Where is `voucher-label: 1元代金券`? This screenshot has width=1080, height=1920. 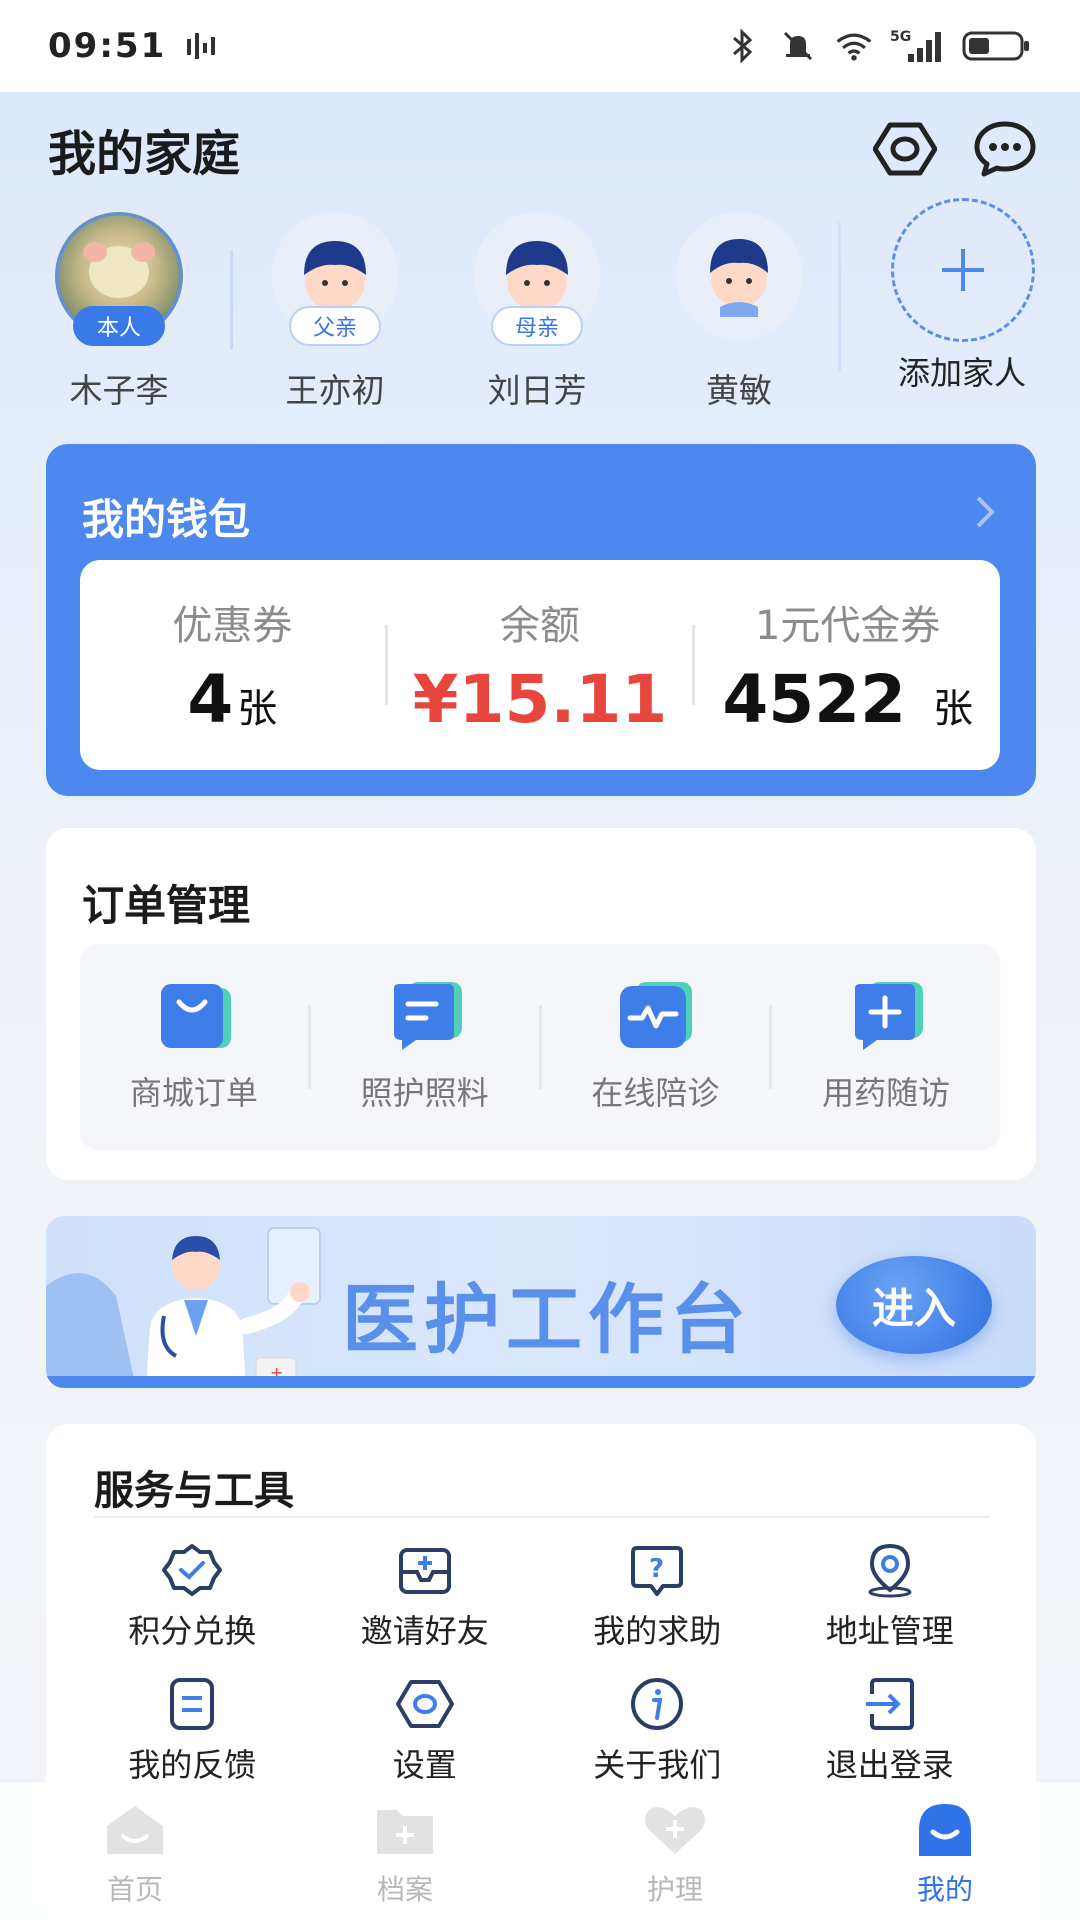
voucher-label: 1元代金券 is located at coordinates (847, 625).